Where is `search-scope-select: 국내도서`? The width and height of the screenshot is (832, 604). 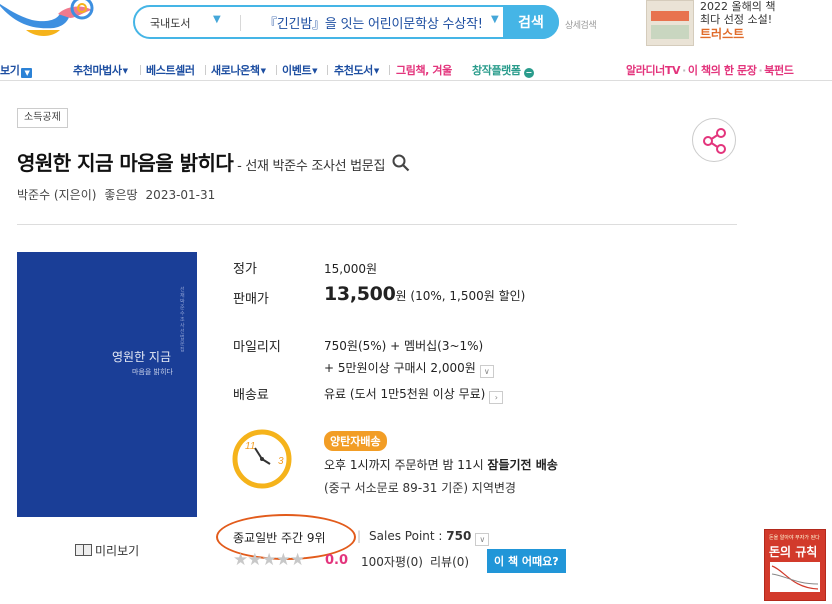 search-scope-select: 국내도서 is located at coordinates (170, 23).